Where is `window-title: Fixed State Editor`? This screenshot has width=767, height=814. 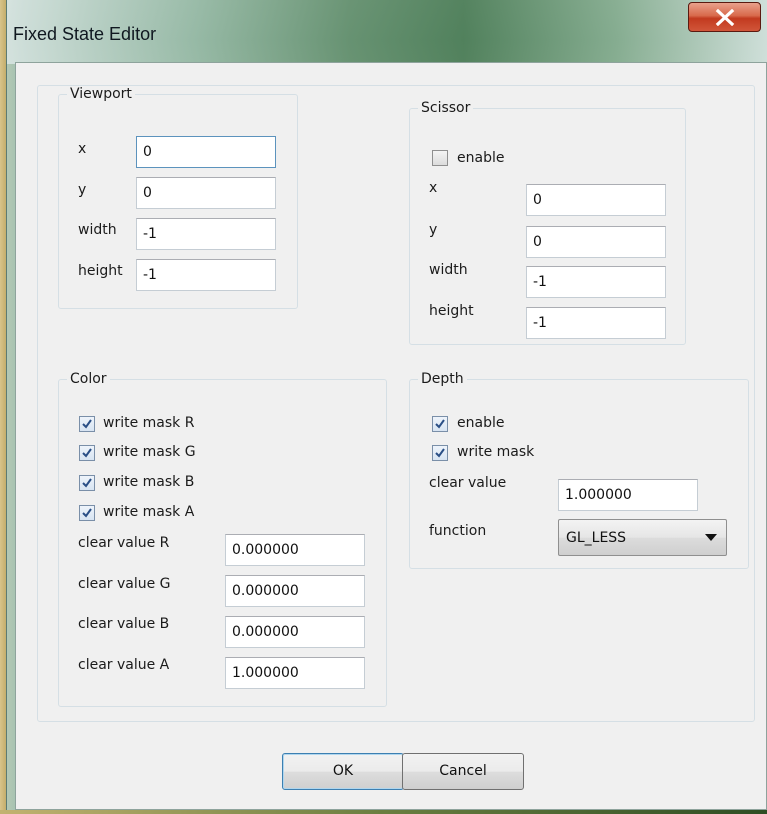 window-title: Fixed State Editor is located at coordinates (85, 34).